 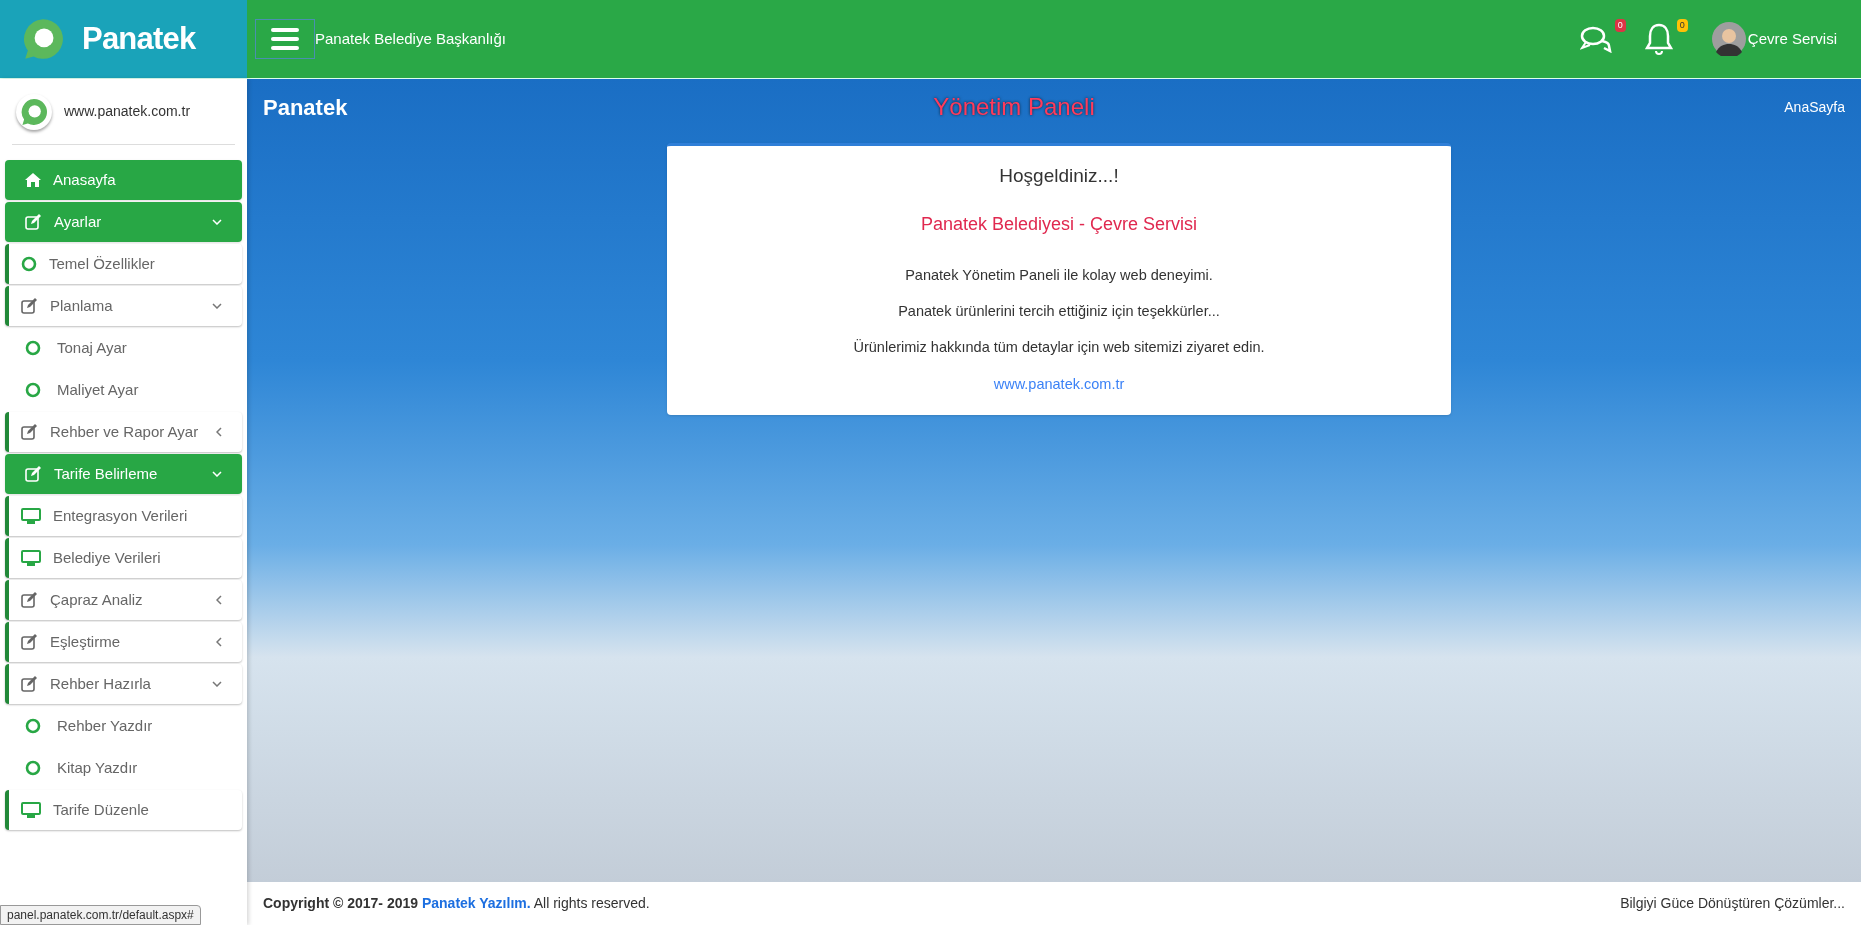 What do you see at coordinates (123, 768) in the screenshot?
I see `sidebar-item: Kitap Yazdır` at bounding box center [123, 768].